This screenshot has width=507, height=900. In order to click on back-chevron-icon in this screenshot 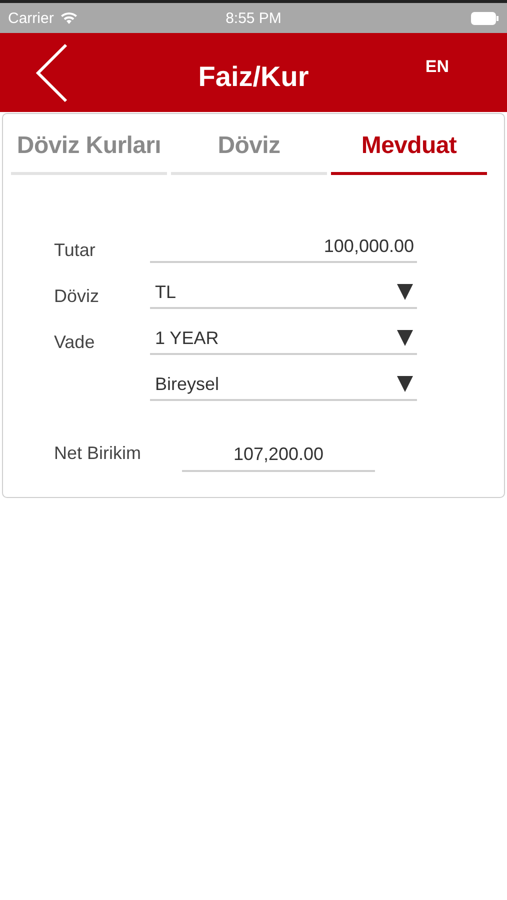, I will do `click(52, 72)`.